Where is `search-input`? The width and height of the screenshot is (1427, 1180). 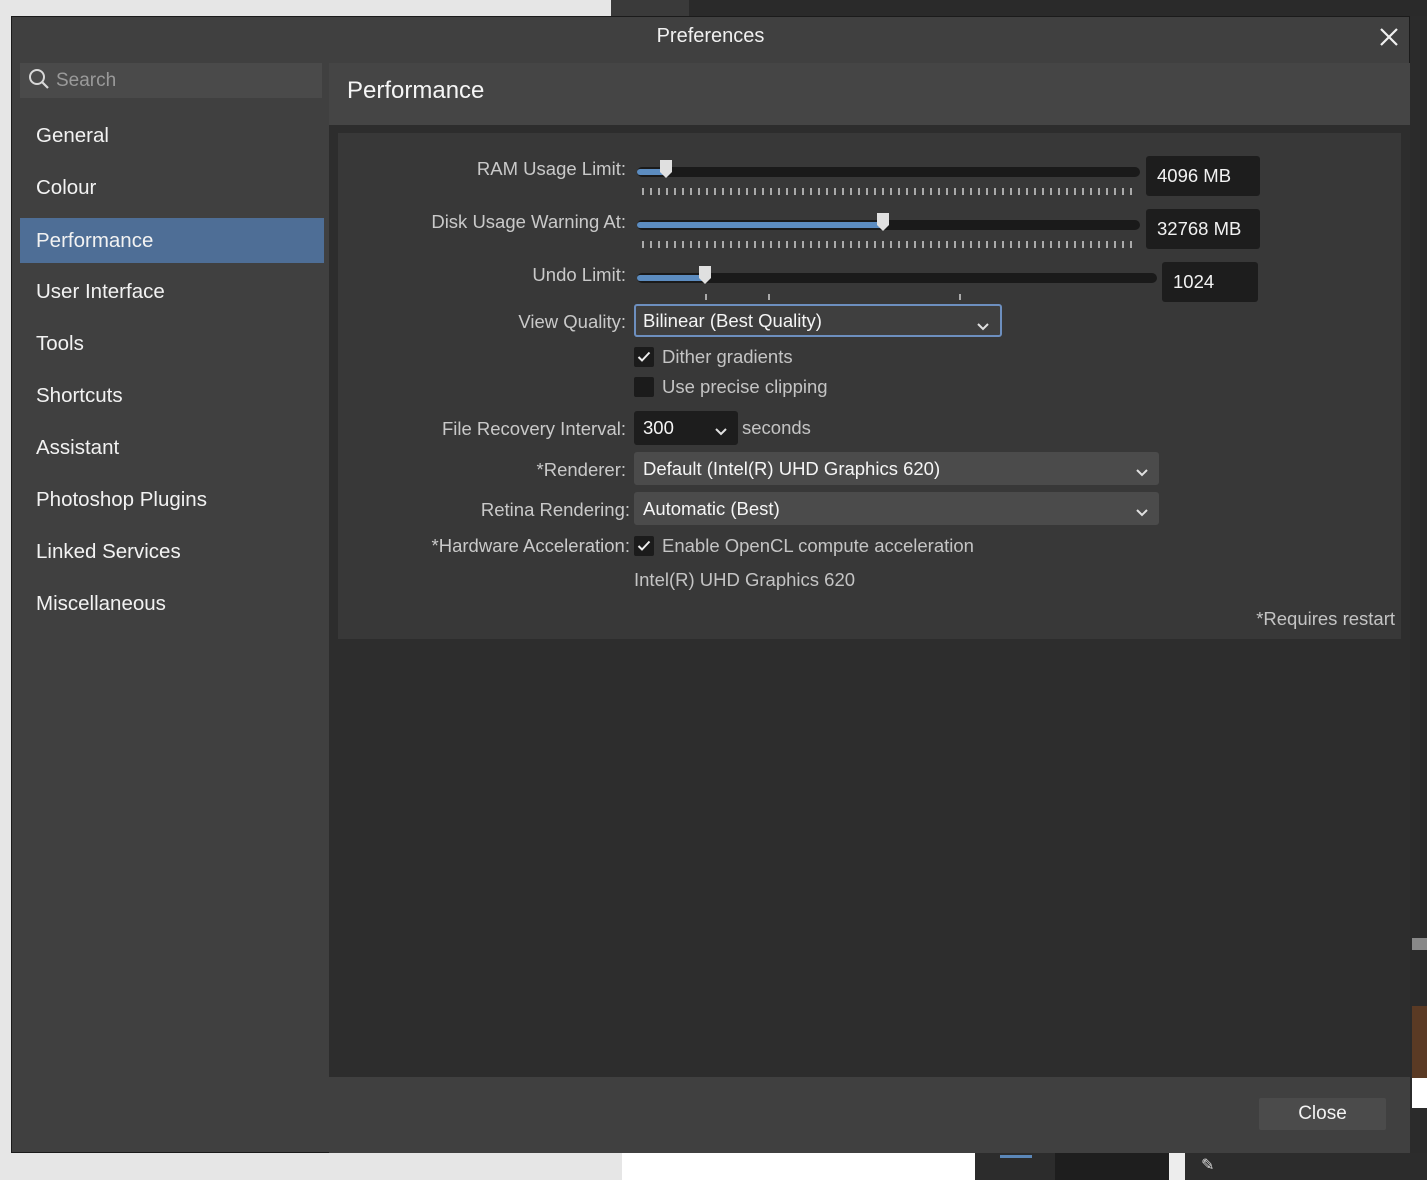 search-input is located at coordinates (181, 80).